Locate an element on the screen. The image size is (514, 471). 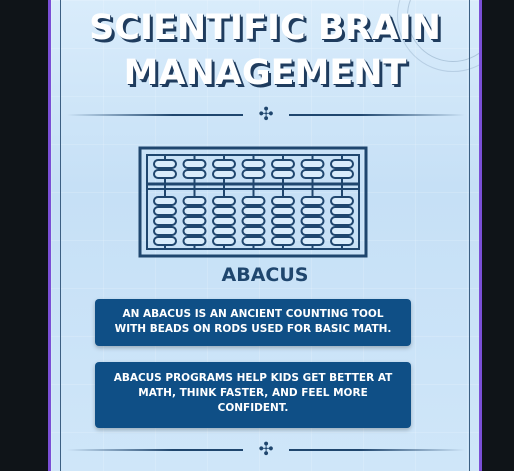
section-label: ABACUS is located at coordinates (265, 275).